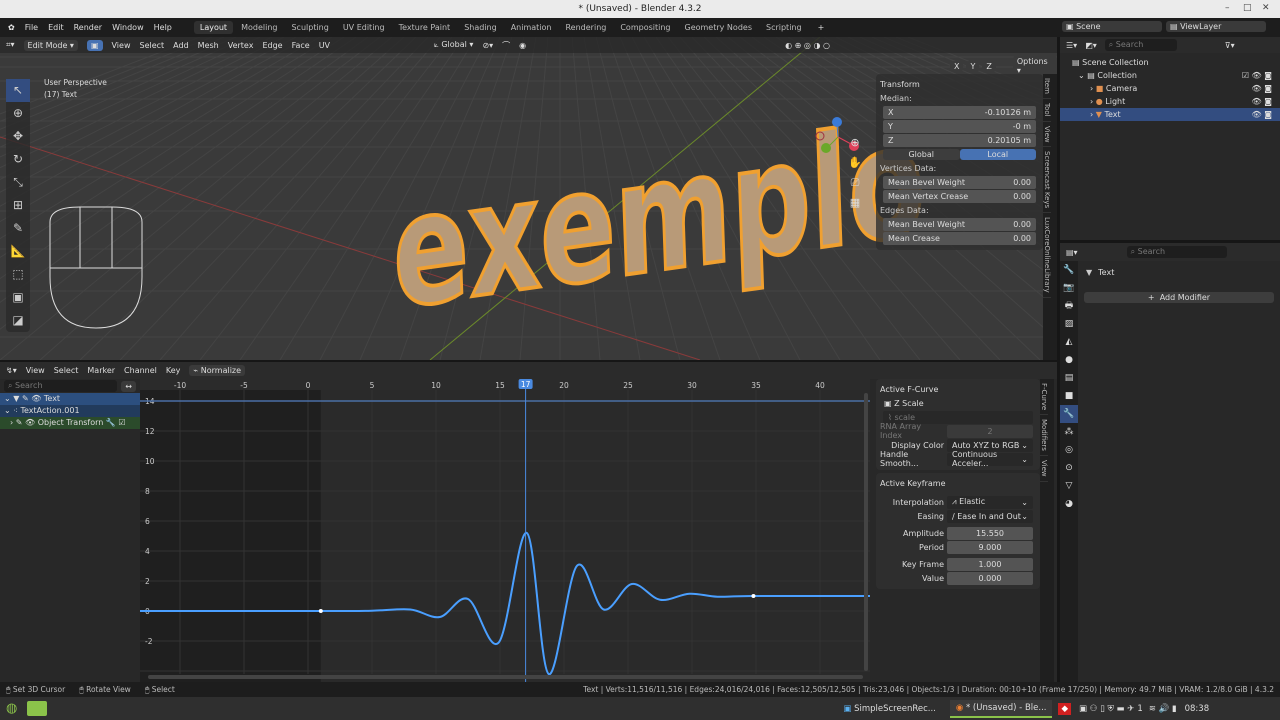  I want to click on maximize-icon: □, so click(1247, 8).